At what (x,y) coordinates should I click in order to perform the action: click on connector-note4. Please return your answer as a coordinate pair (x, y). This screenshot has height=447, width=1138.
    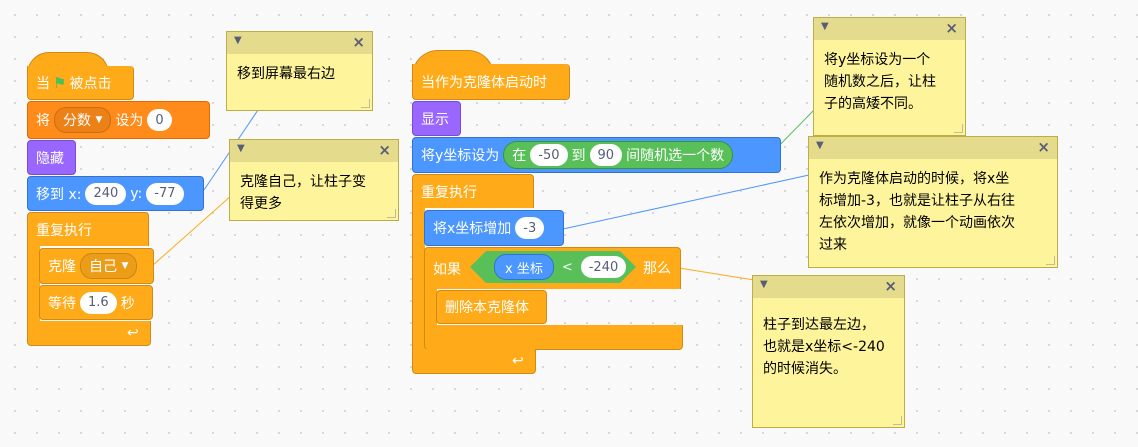
    Looking at the image, I should click on (686, 202).